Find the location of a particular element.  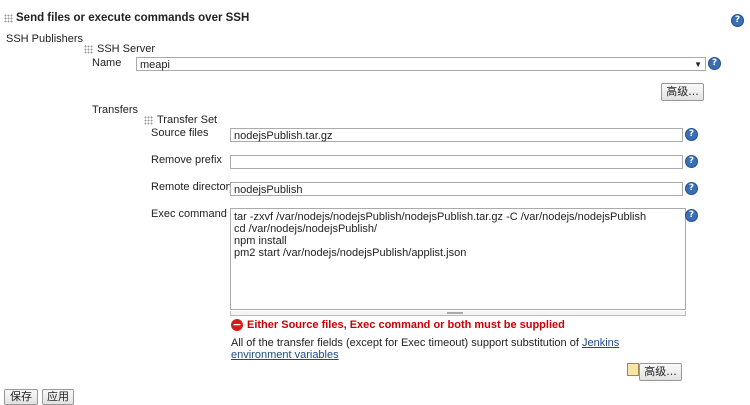

ssh-publishers-label: SSH Publishers is located at coordinates (45, 39).